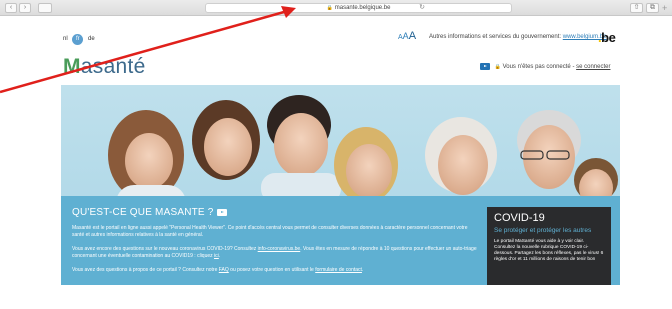  What do you see at coordinates (549, 231) in the screenshot?
I see `covid-subtitle: Se protéger et protéger les autres` at bounding box center [549, 231].